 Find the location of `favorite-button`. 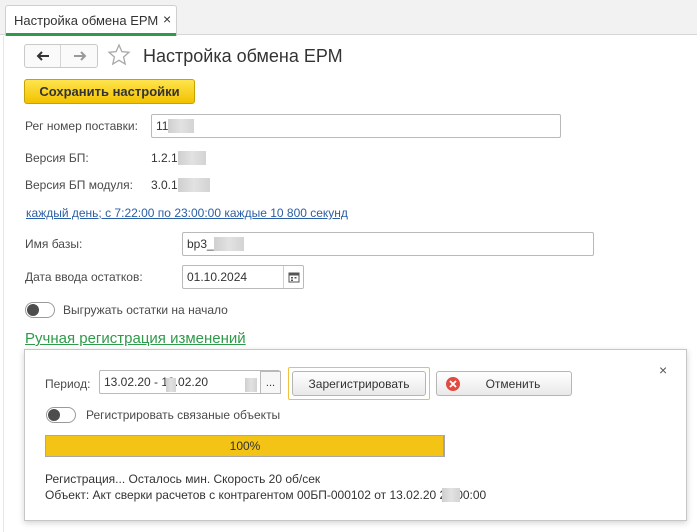

favorite-button is located at coordinates (119, 56).